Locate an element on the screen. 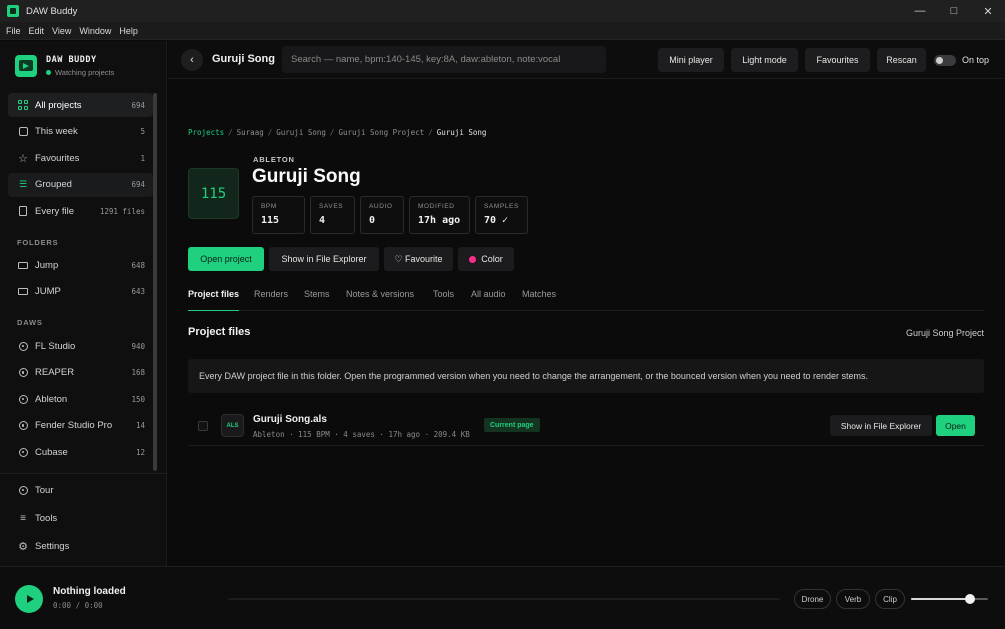 The image size is (1005, 629). row-show-in-explorer-button: Show in File Explorer is located at coordinates (881, 425).